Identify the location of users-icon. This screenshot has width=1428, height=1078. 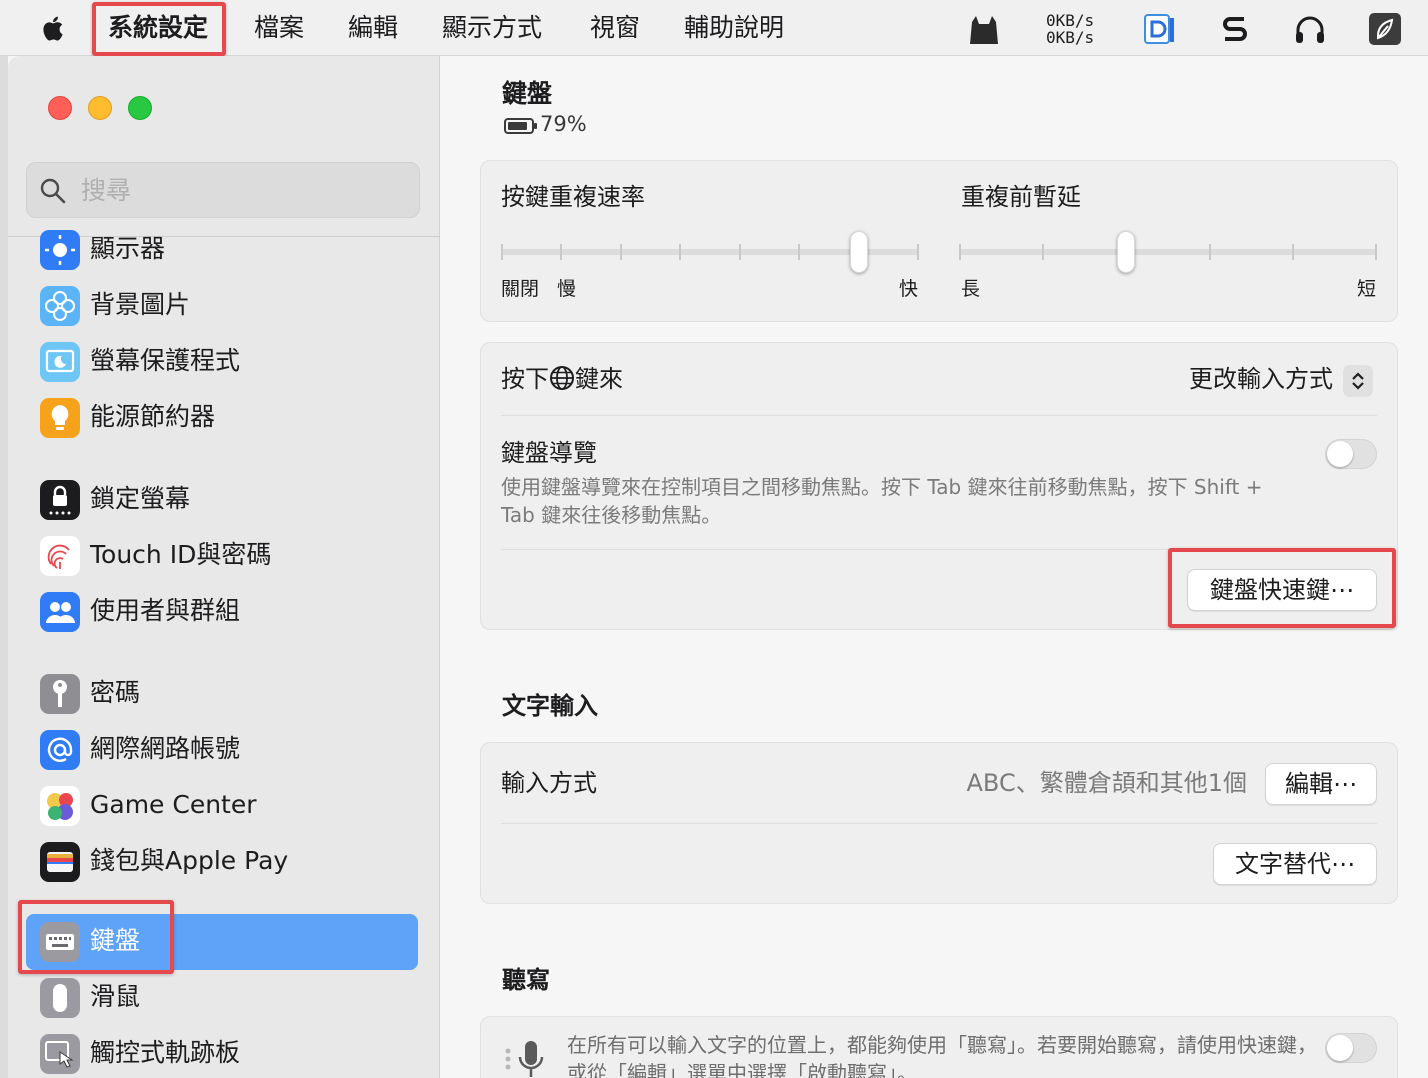
(60, 612).